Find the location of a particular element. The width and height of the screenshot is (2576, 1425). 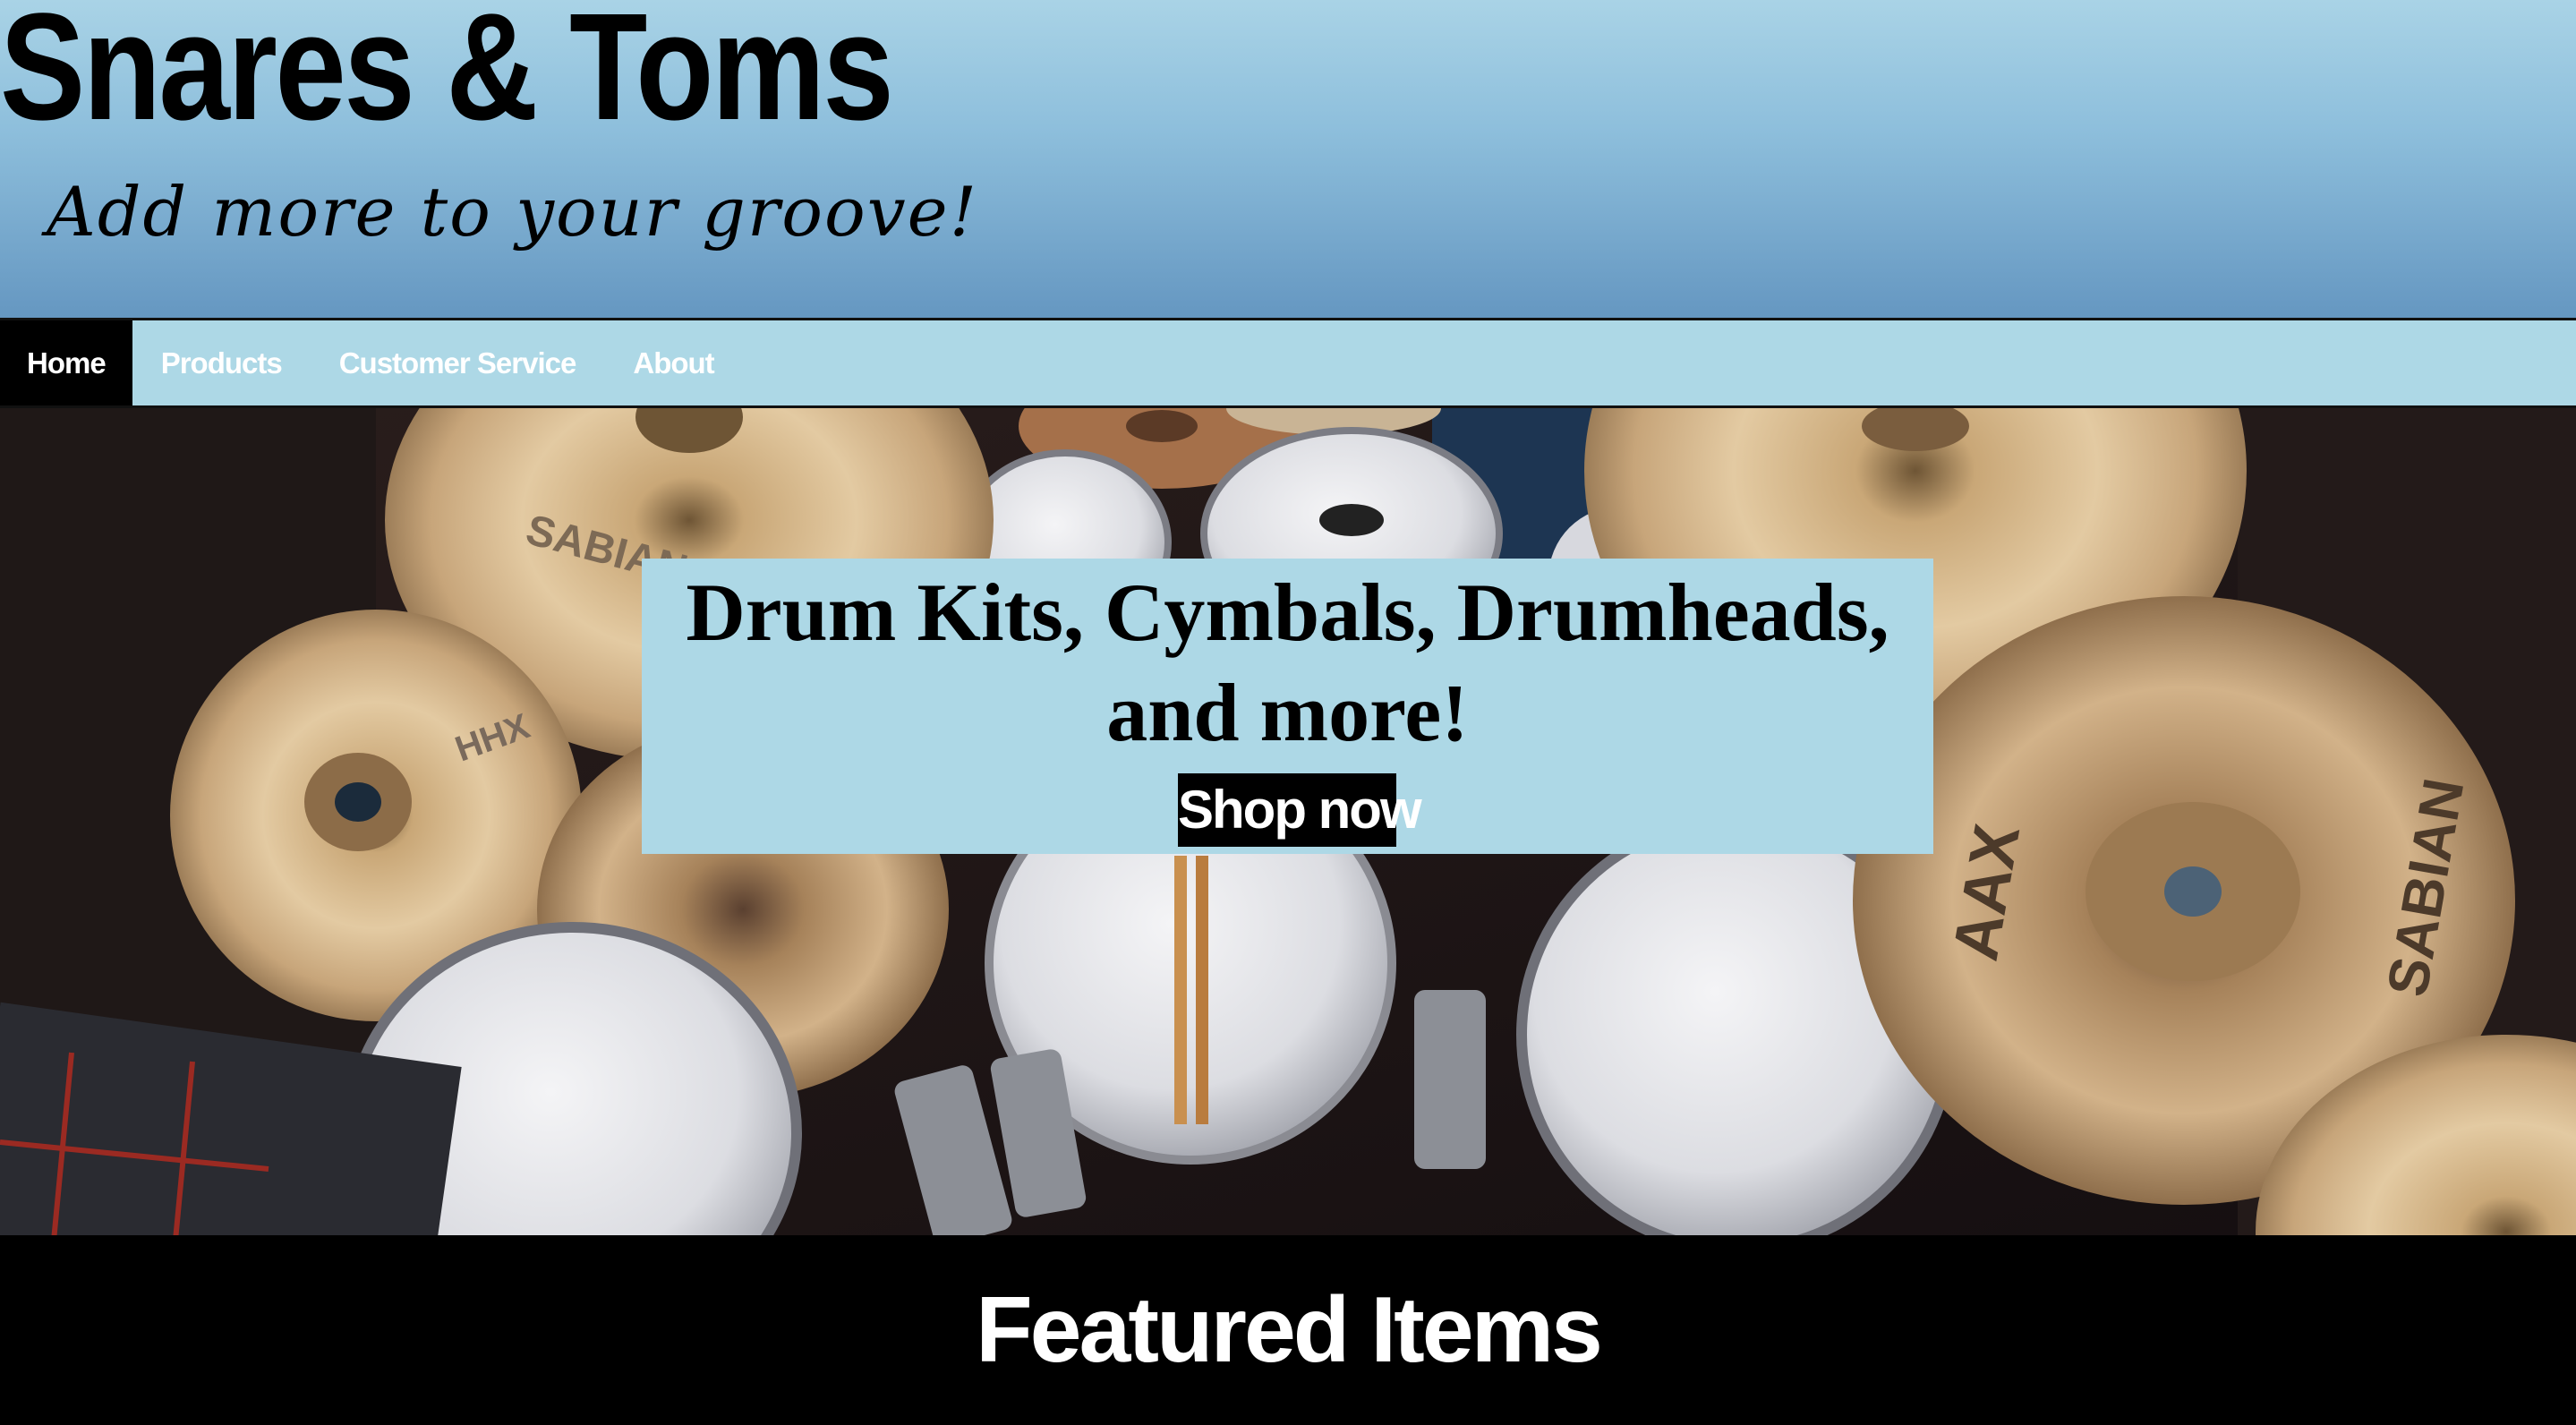

nav-item-customer-service: Customer Service is located at coordinates (458, 362).